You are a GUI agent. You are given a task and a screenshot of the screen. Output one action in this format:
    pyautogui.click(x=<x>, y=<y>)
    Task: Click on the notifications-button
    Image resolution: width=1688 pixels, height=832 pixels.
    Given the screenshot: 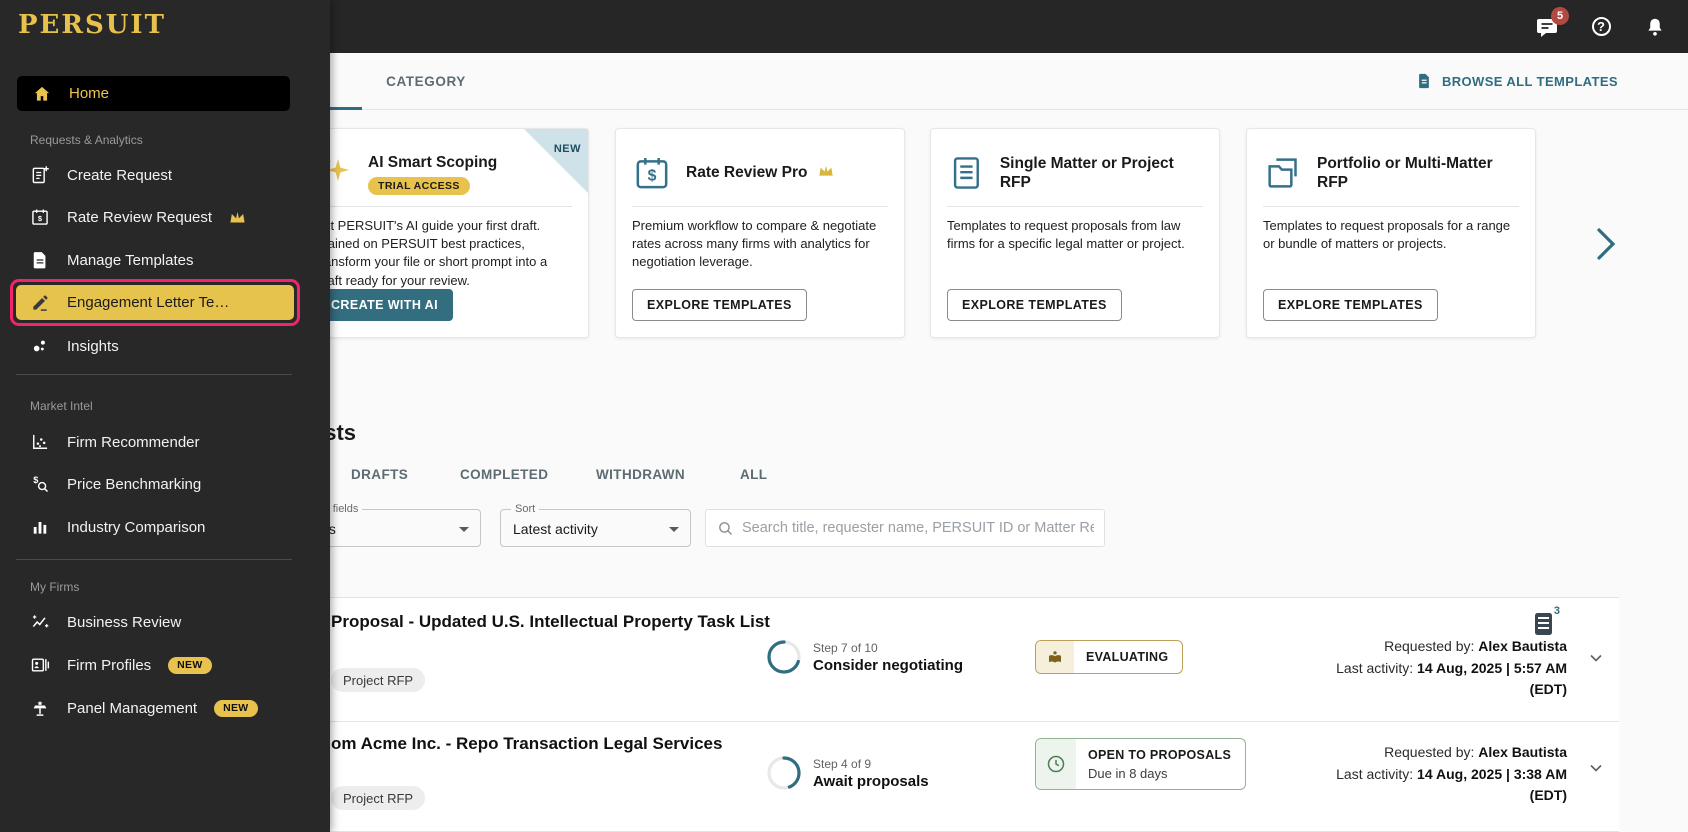 What is the action you would take?
    pyautogui.click(x=1655, y=27)
    